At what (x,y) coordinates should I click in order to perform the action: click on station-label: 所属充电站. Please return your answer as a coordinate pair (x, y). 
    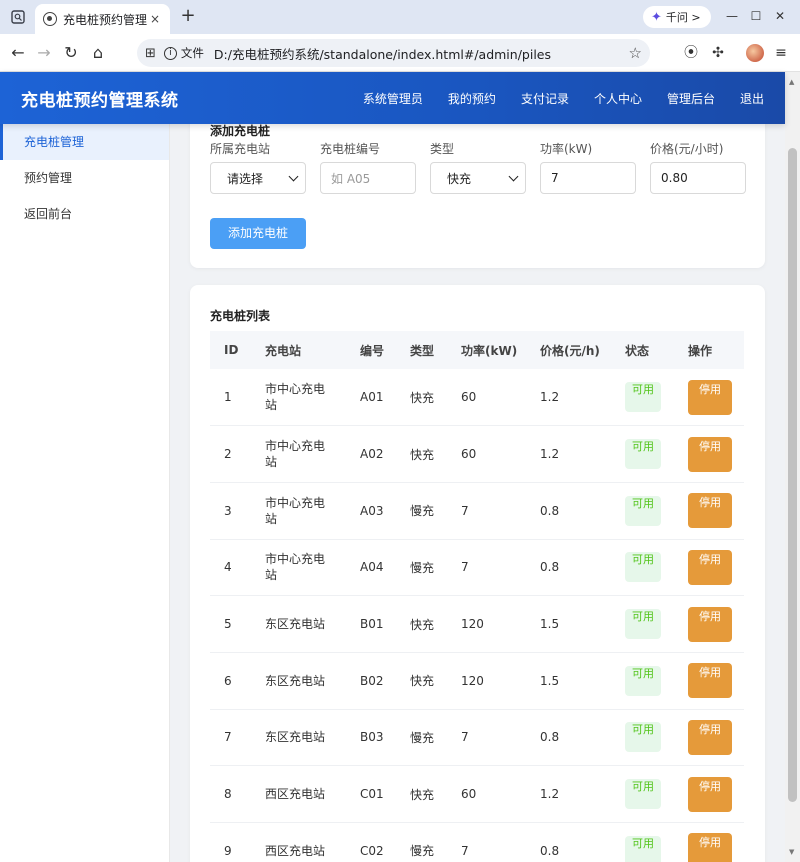
    Looking at the image, I should click on (240, 149).